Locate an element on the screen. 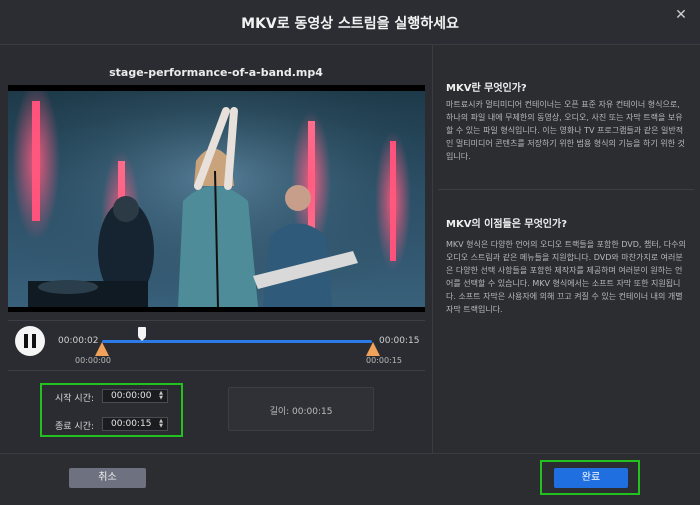 This screenshot has height=505, width=700. player-divider is located at coordinates (216, 320).